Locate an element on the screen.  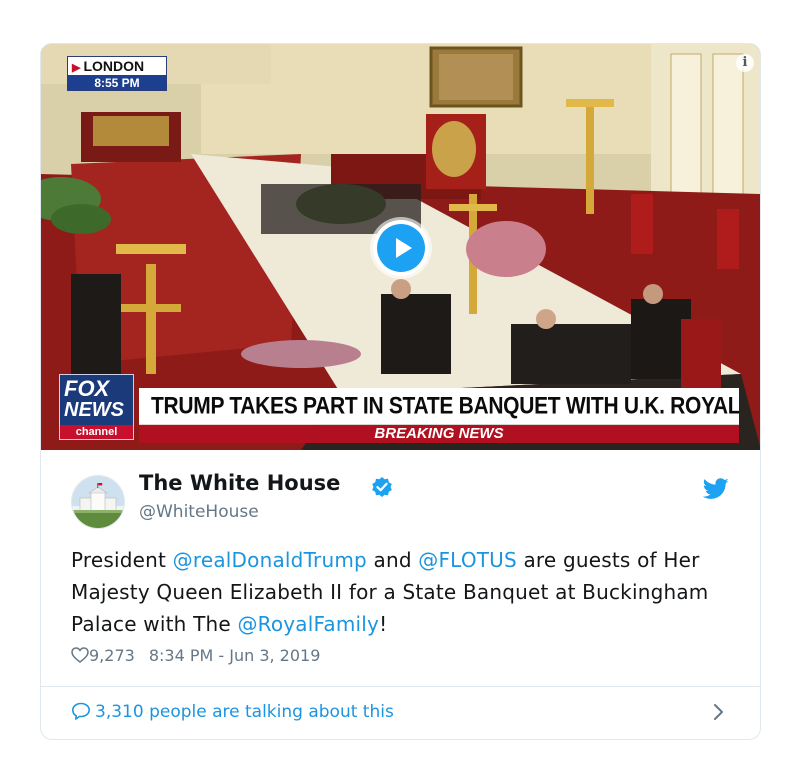
author-name: The White House is located at coordinates (239, 483).